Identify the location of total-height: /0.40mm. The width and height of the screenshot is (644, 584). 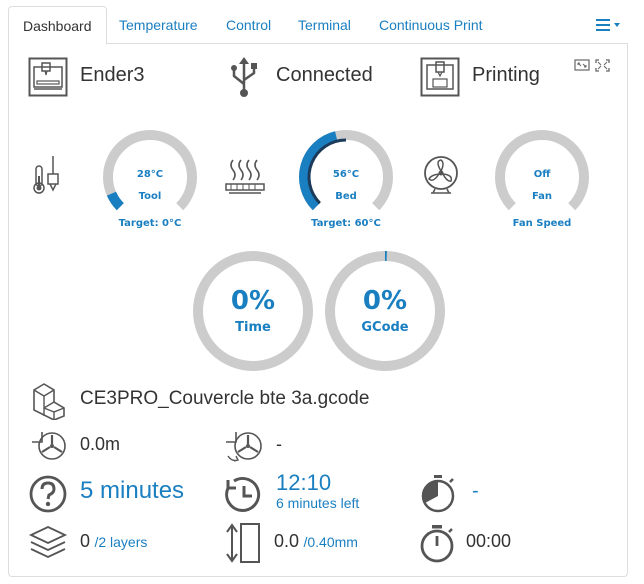
(330, 542).